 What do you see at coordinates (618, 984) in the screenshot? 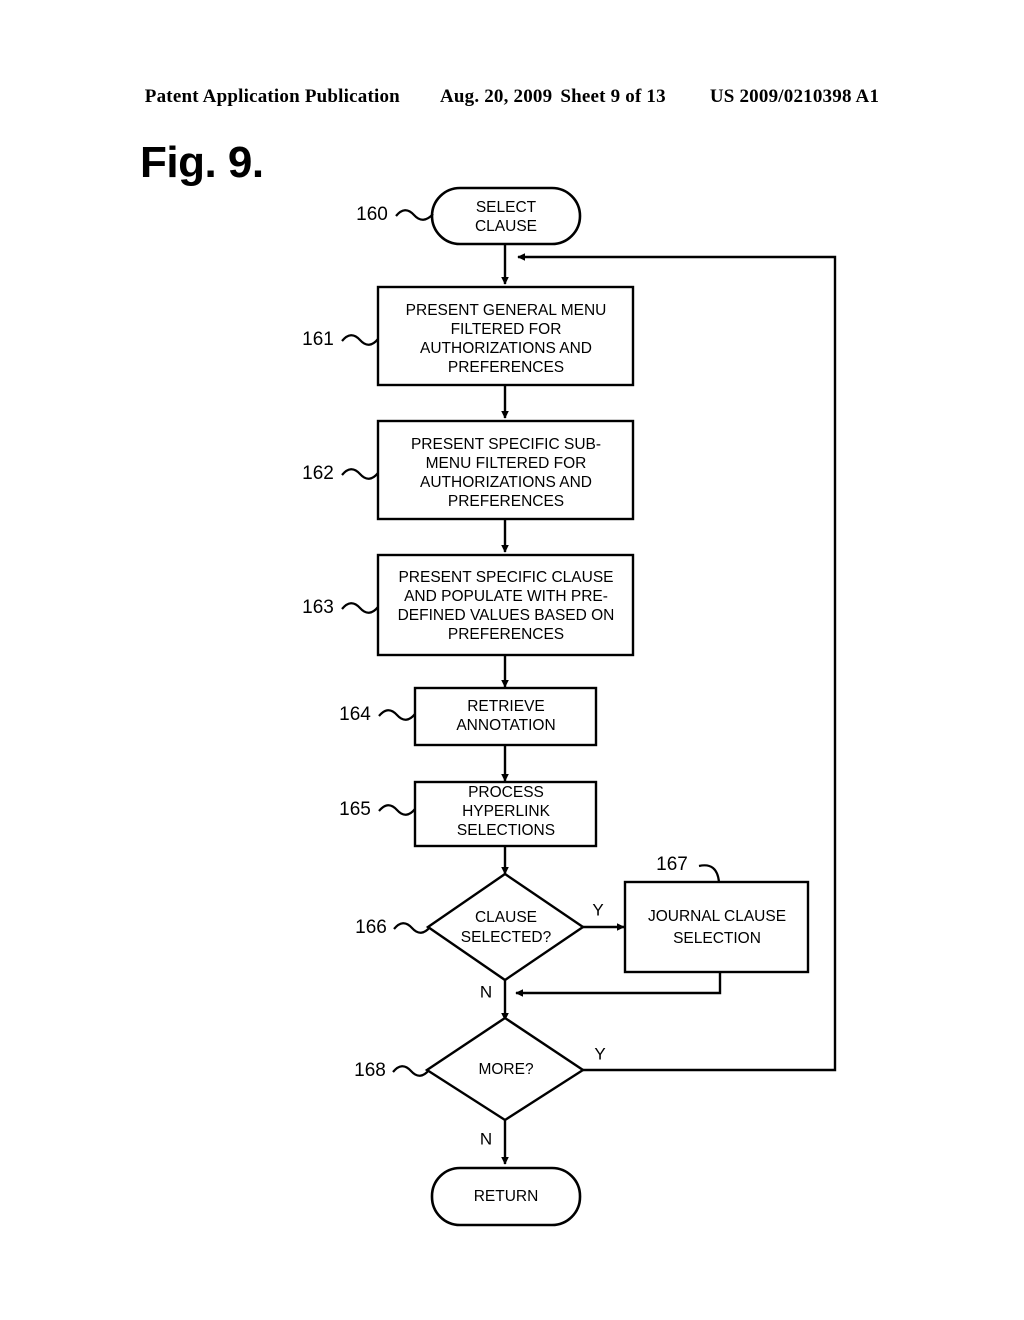
I see `connector-167-back-to-no-path` at bounding box center [618, 984].